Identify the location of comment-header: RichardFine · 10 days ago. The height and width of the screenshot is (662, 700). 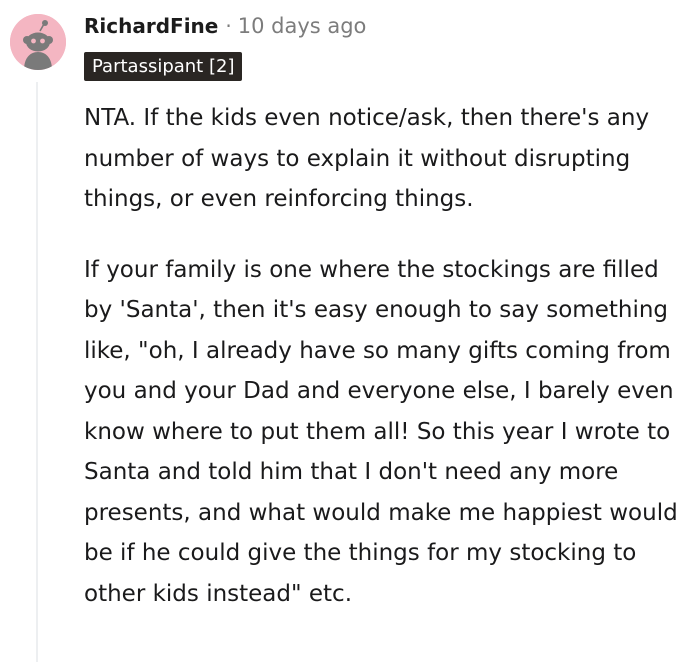
(225, 26).